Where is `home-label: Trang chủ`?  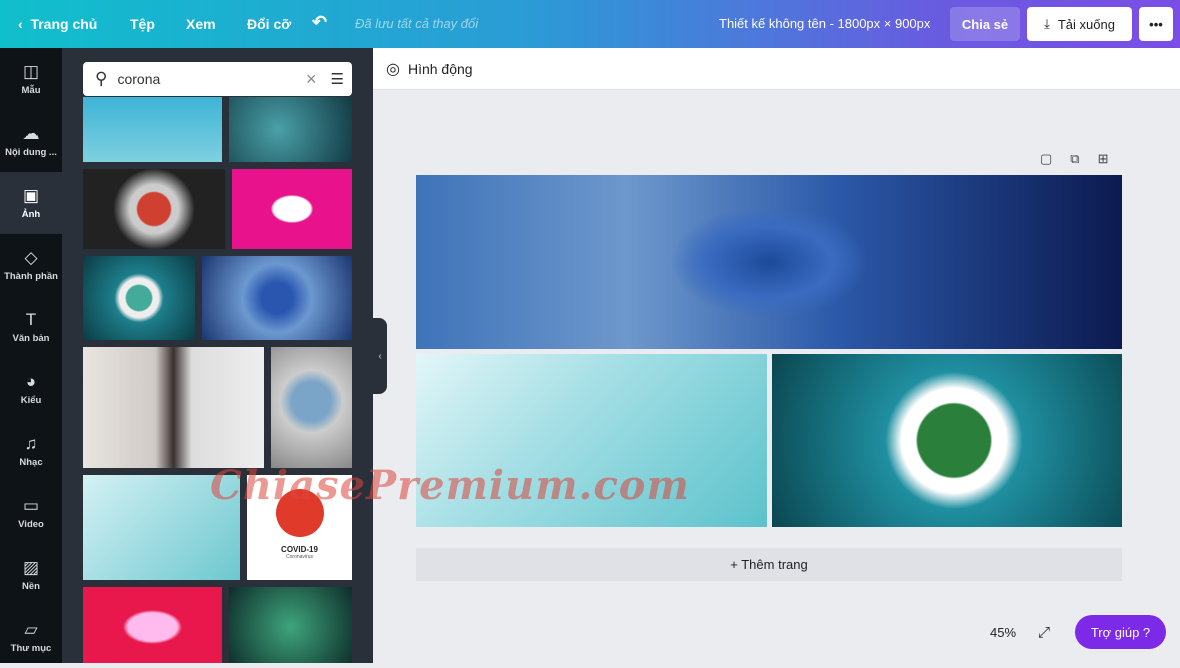 home-label: Trang chủ is located at coordinates (64, 24).